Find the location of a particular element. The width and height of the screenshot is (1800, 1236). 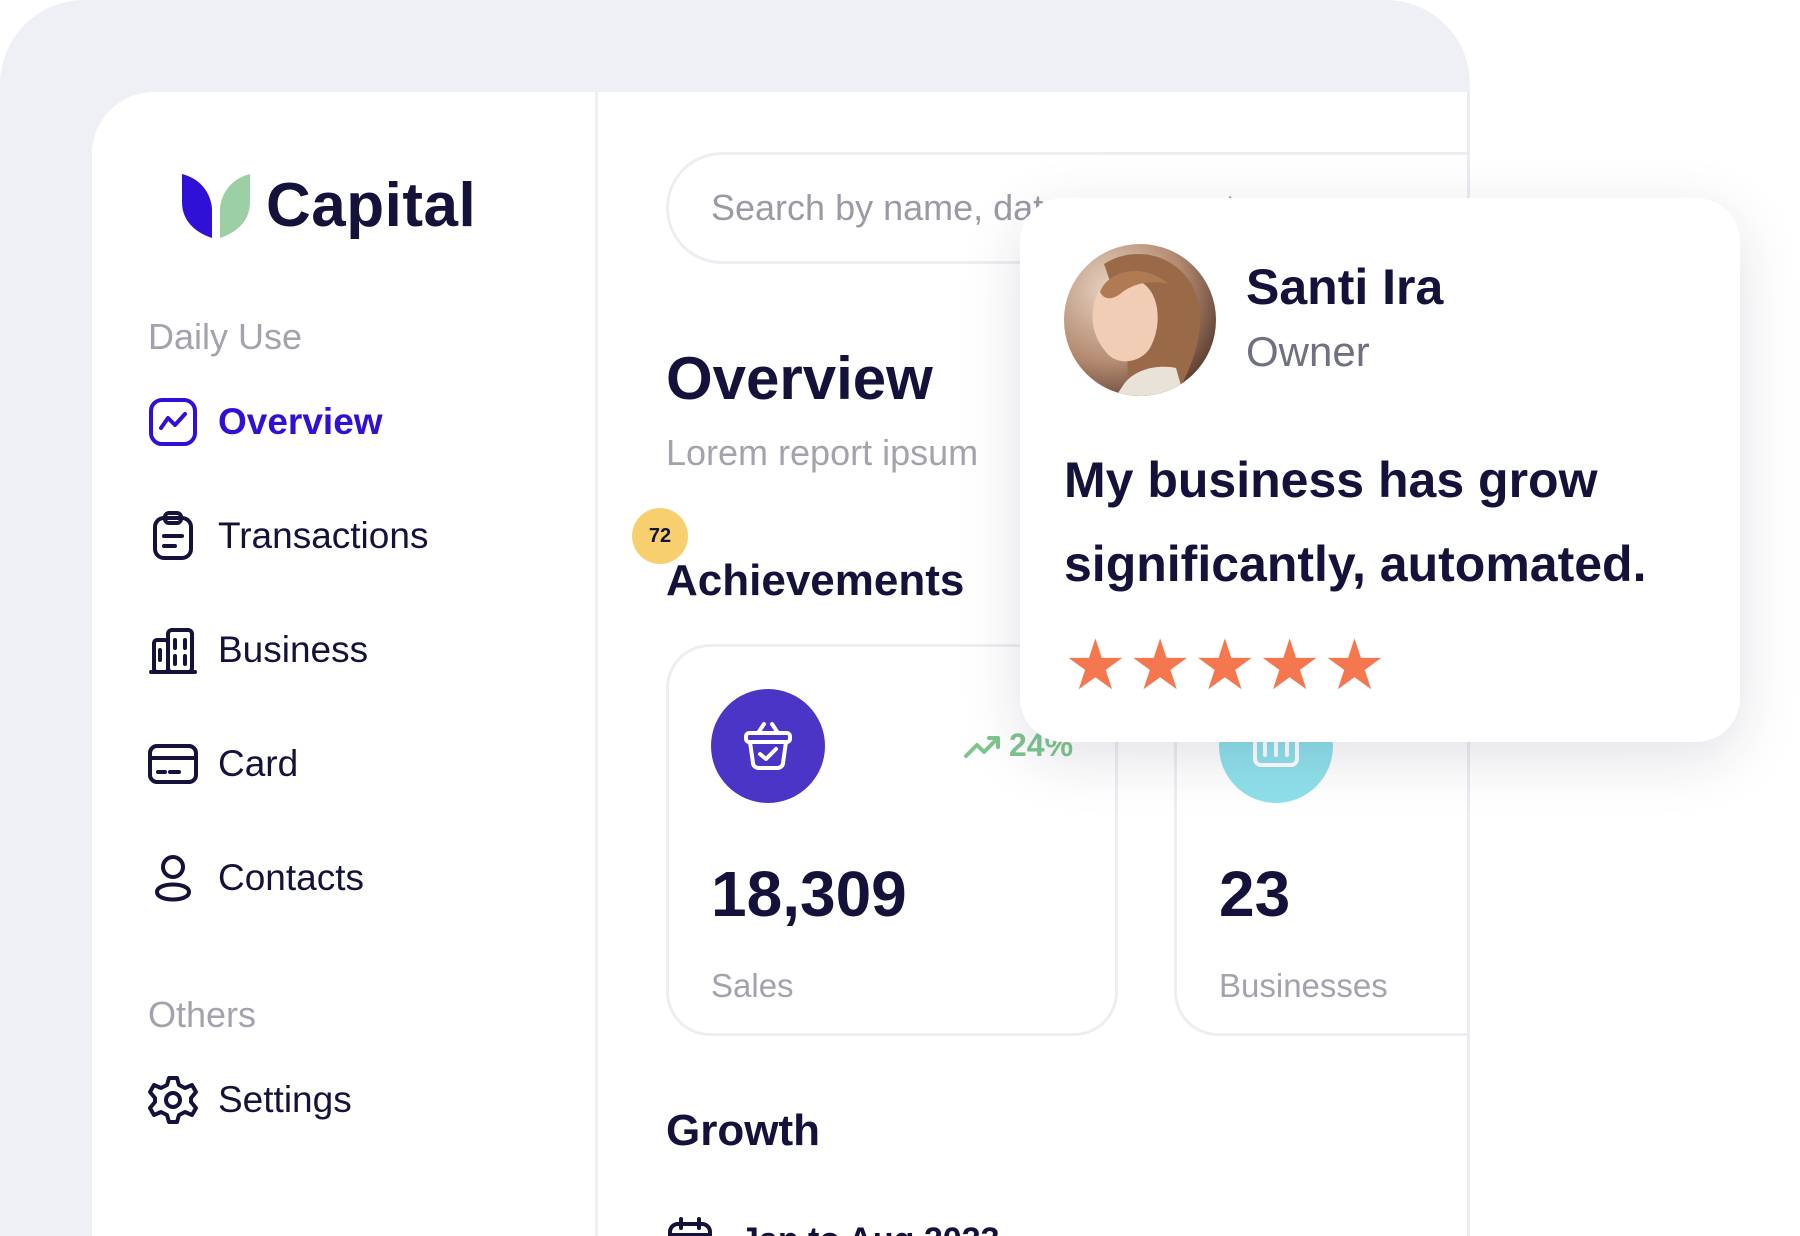

stat-value: 18,309 is located at coordinates (809, 894).